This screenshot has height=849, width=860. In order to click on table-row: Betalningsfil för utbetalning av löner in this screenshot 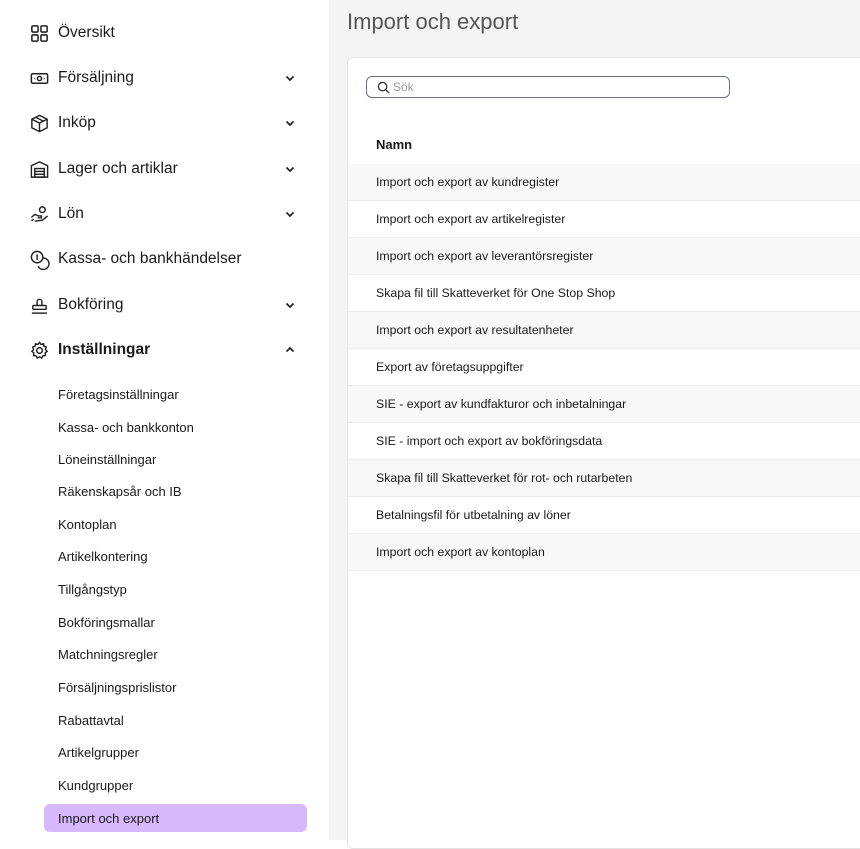, I will do `click(604, 515)`.